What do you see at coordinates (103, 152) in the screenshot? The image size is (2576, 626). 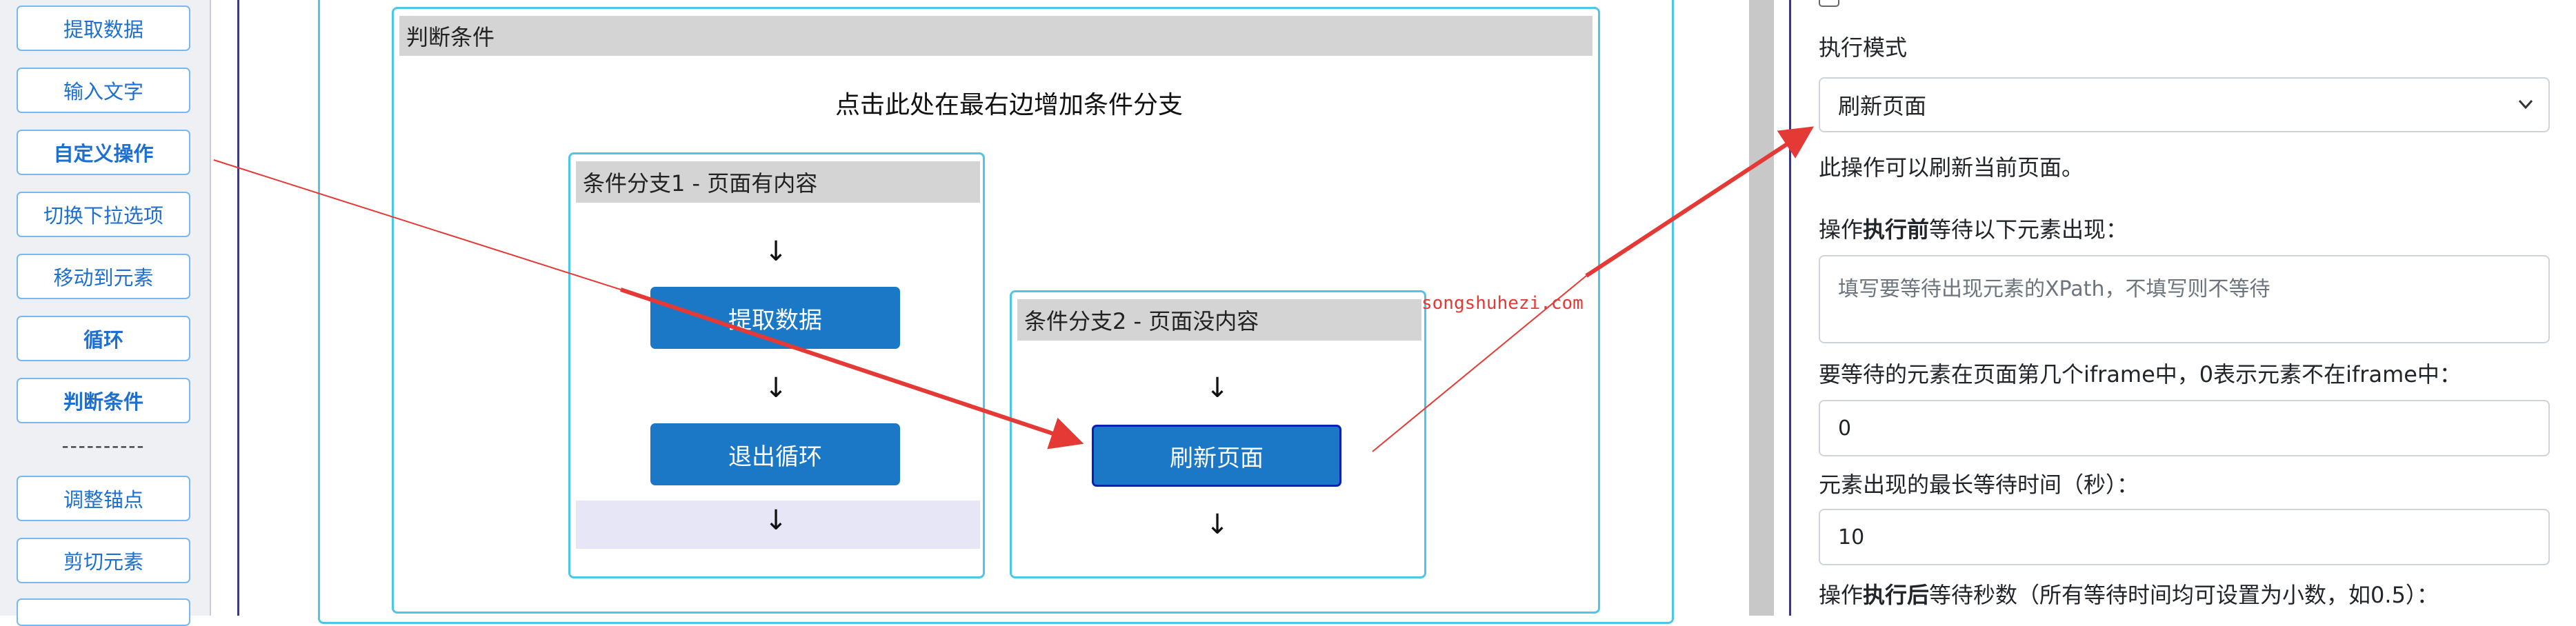 I see `tool-custom-action-button: 自定义操作` at bounding box center [103, 152].